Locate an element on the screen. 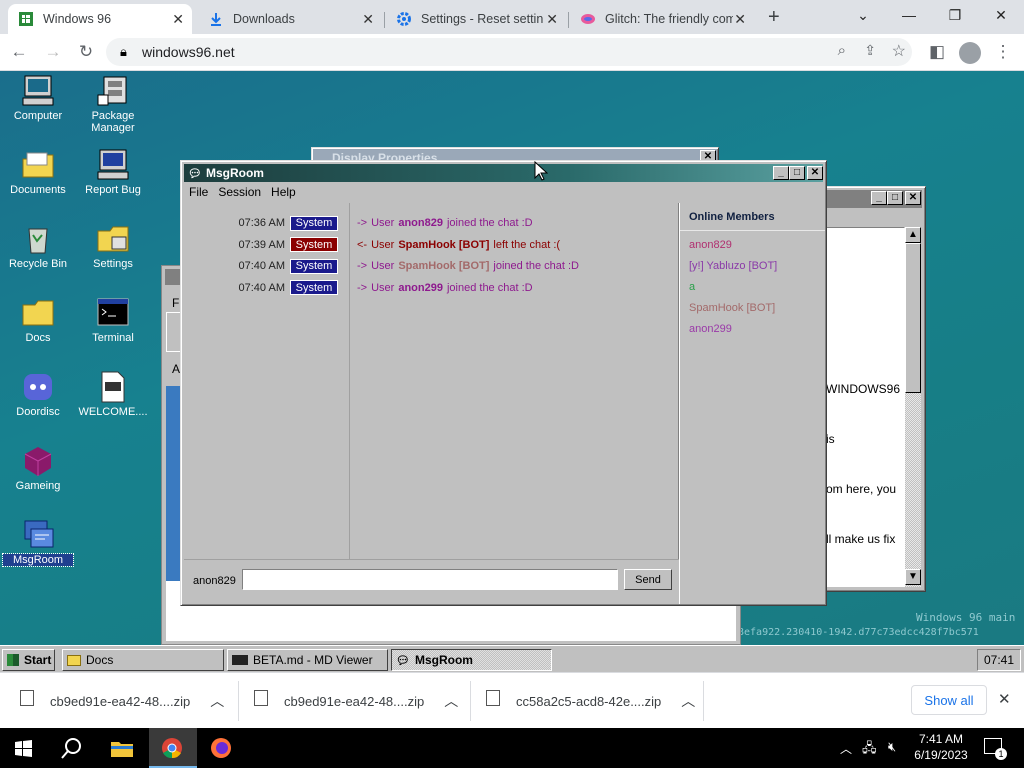  tab-settings: Settings - Reset settings ✕ is located at coordinates (476, 19).